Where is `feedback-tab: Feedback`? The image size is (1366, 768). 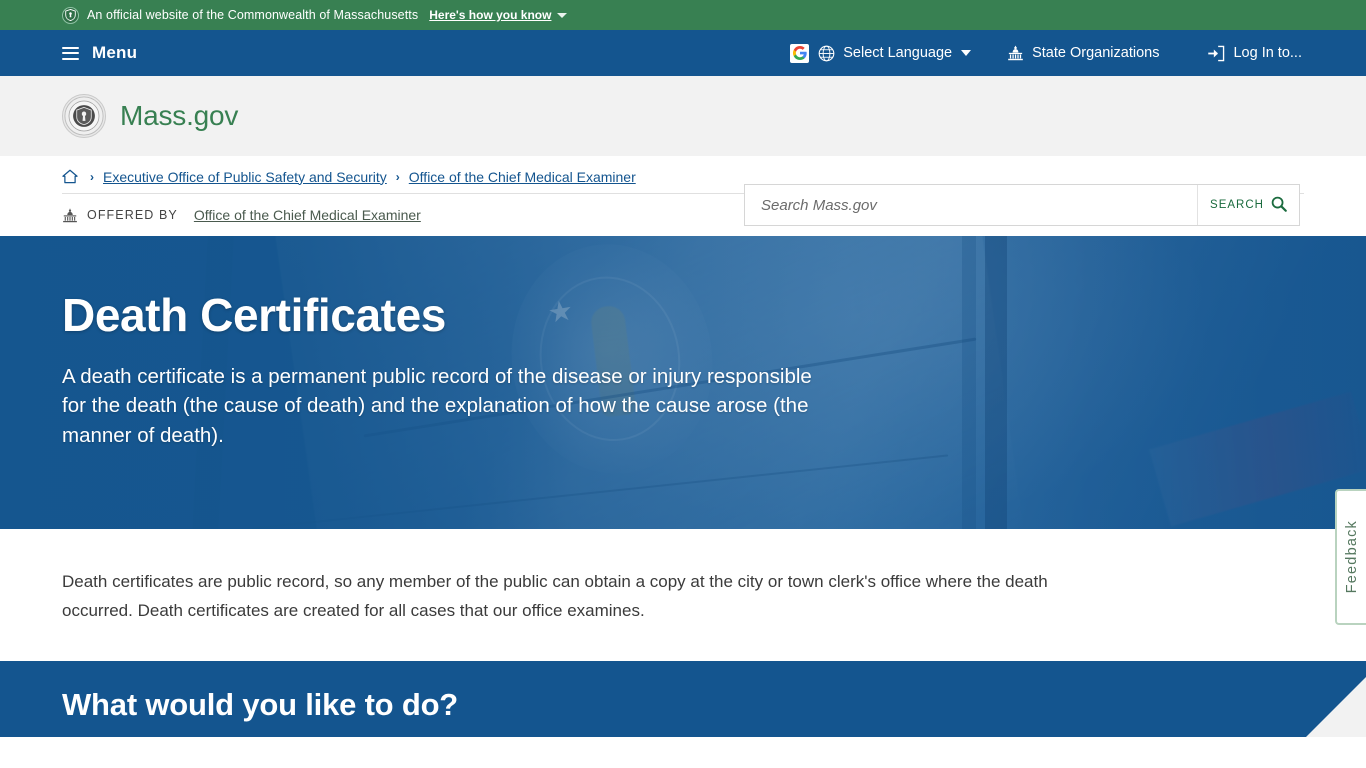 feedback-tab: Feedback is located at coordinates (1350, 557).